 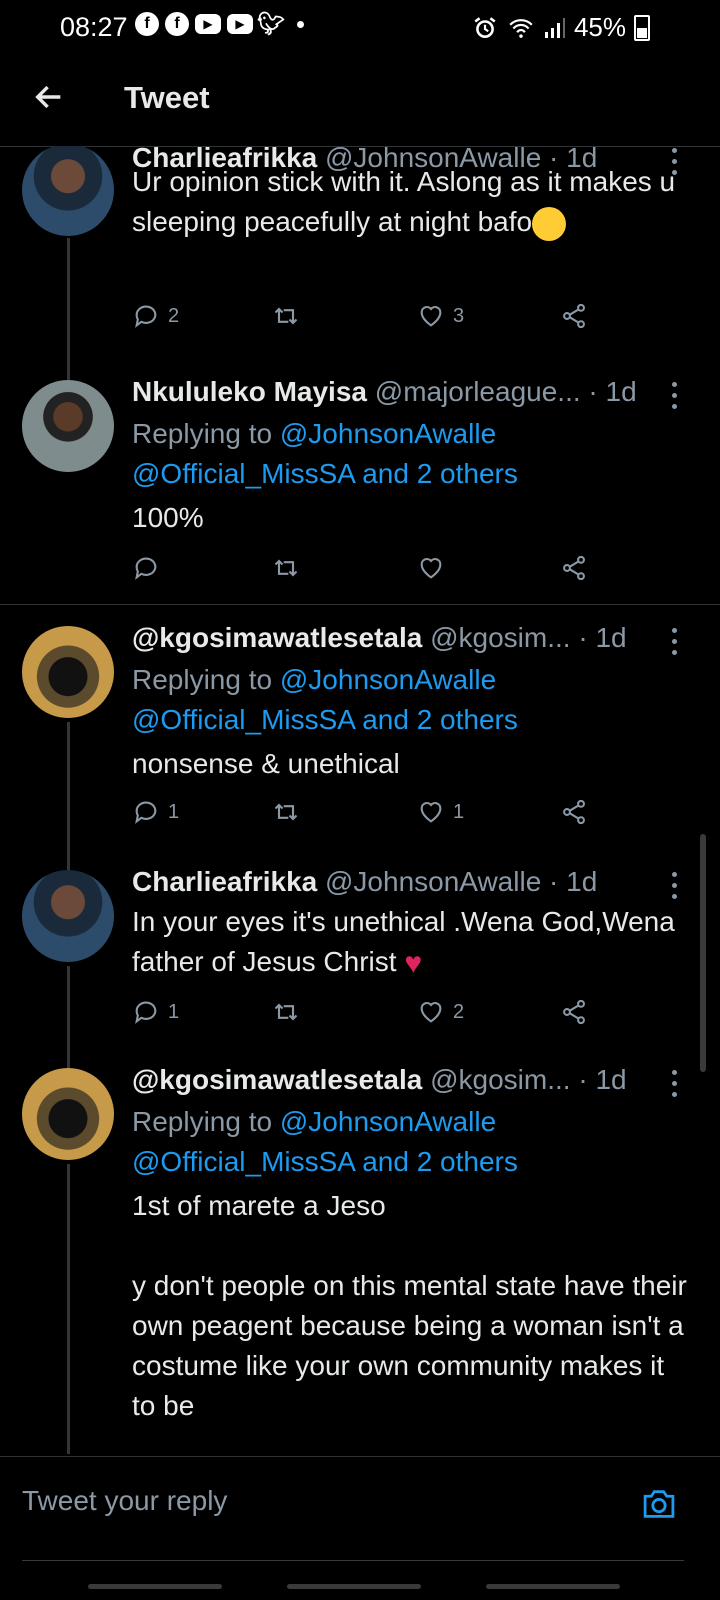 What do you see at coordinates (553, 1586) in the screenshot?
I see `nav-back-button` at bounding box center [553, 1586].